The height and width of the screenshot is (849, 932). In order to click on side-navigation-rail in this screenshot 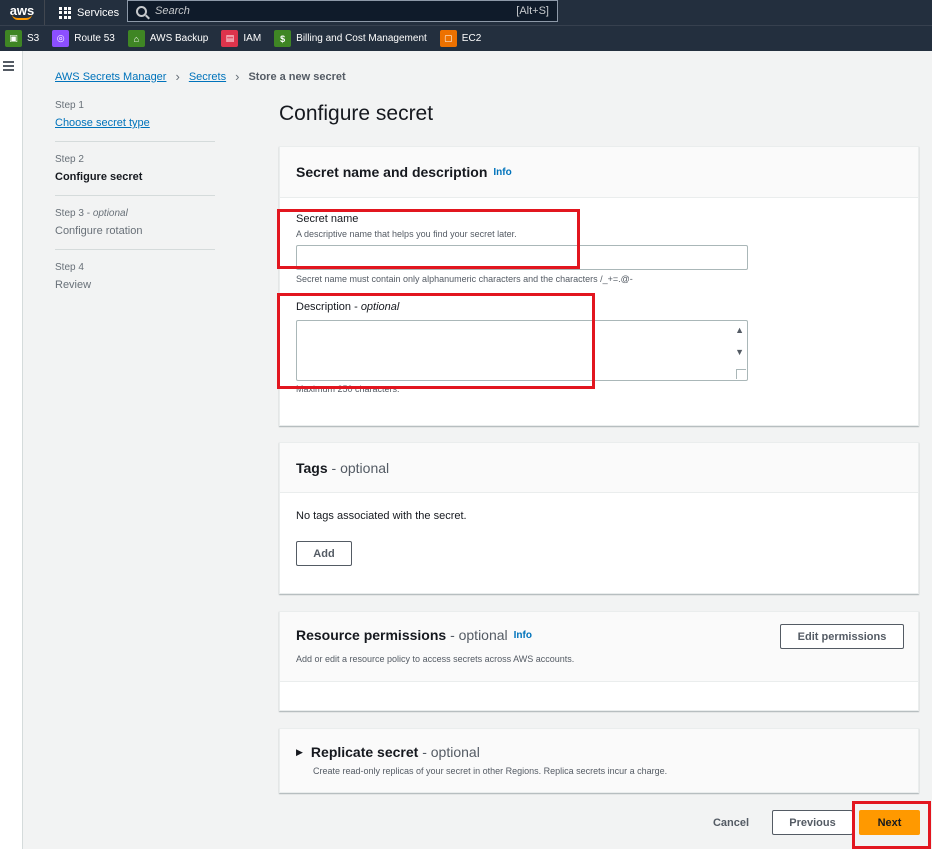, I will do `click(11, 450)`.